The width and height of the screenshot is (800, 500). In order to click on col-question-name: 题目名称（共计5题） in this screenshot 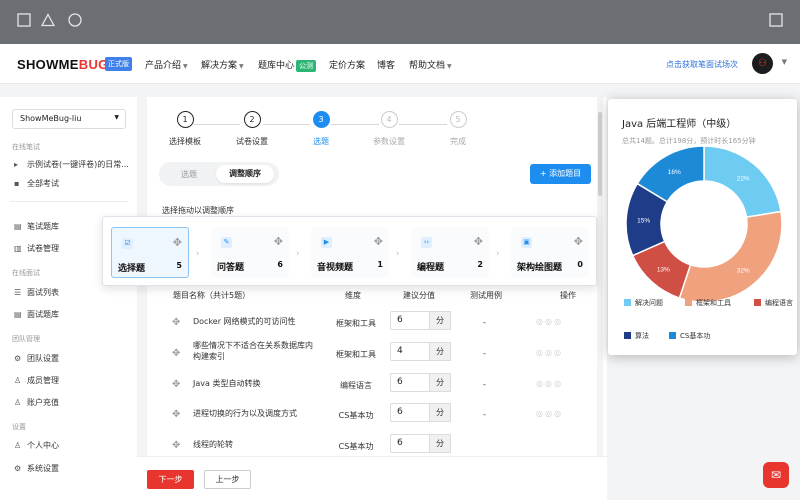, I will do `click(212, 295)`.